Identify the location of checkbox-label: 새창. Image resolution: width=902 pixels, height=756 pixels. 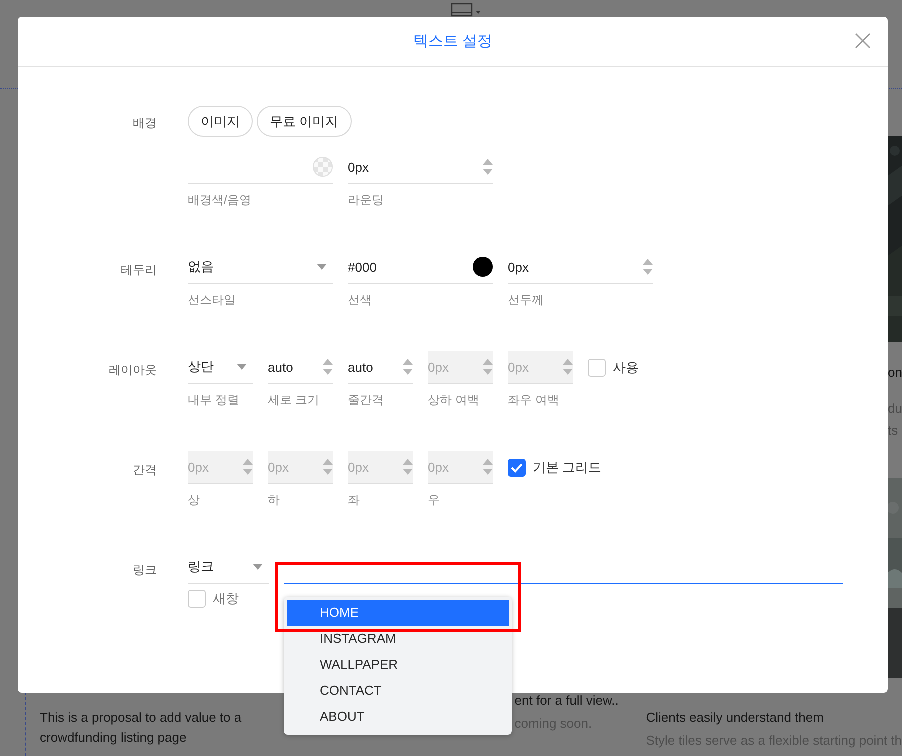
(226, 599).